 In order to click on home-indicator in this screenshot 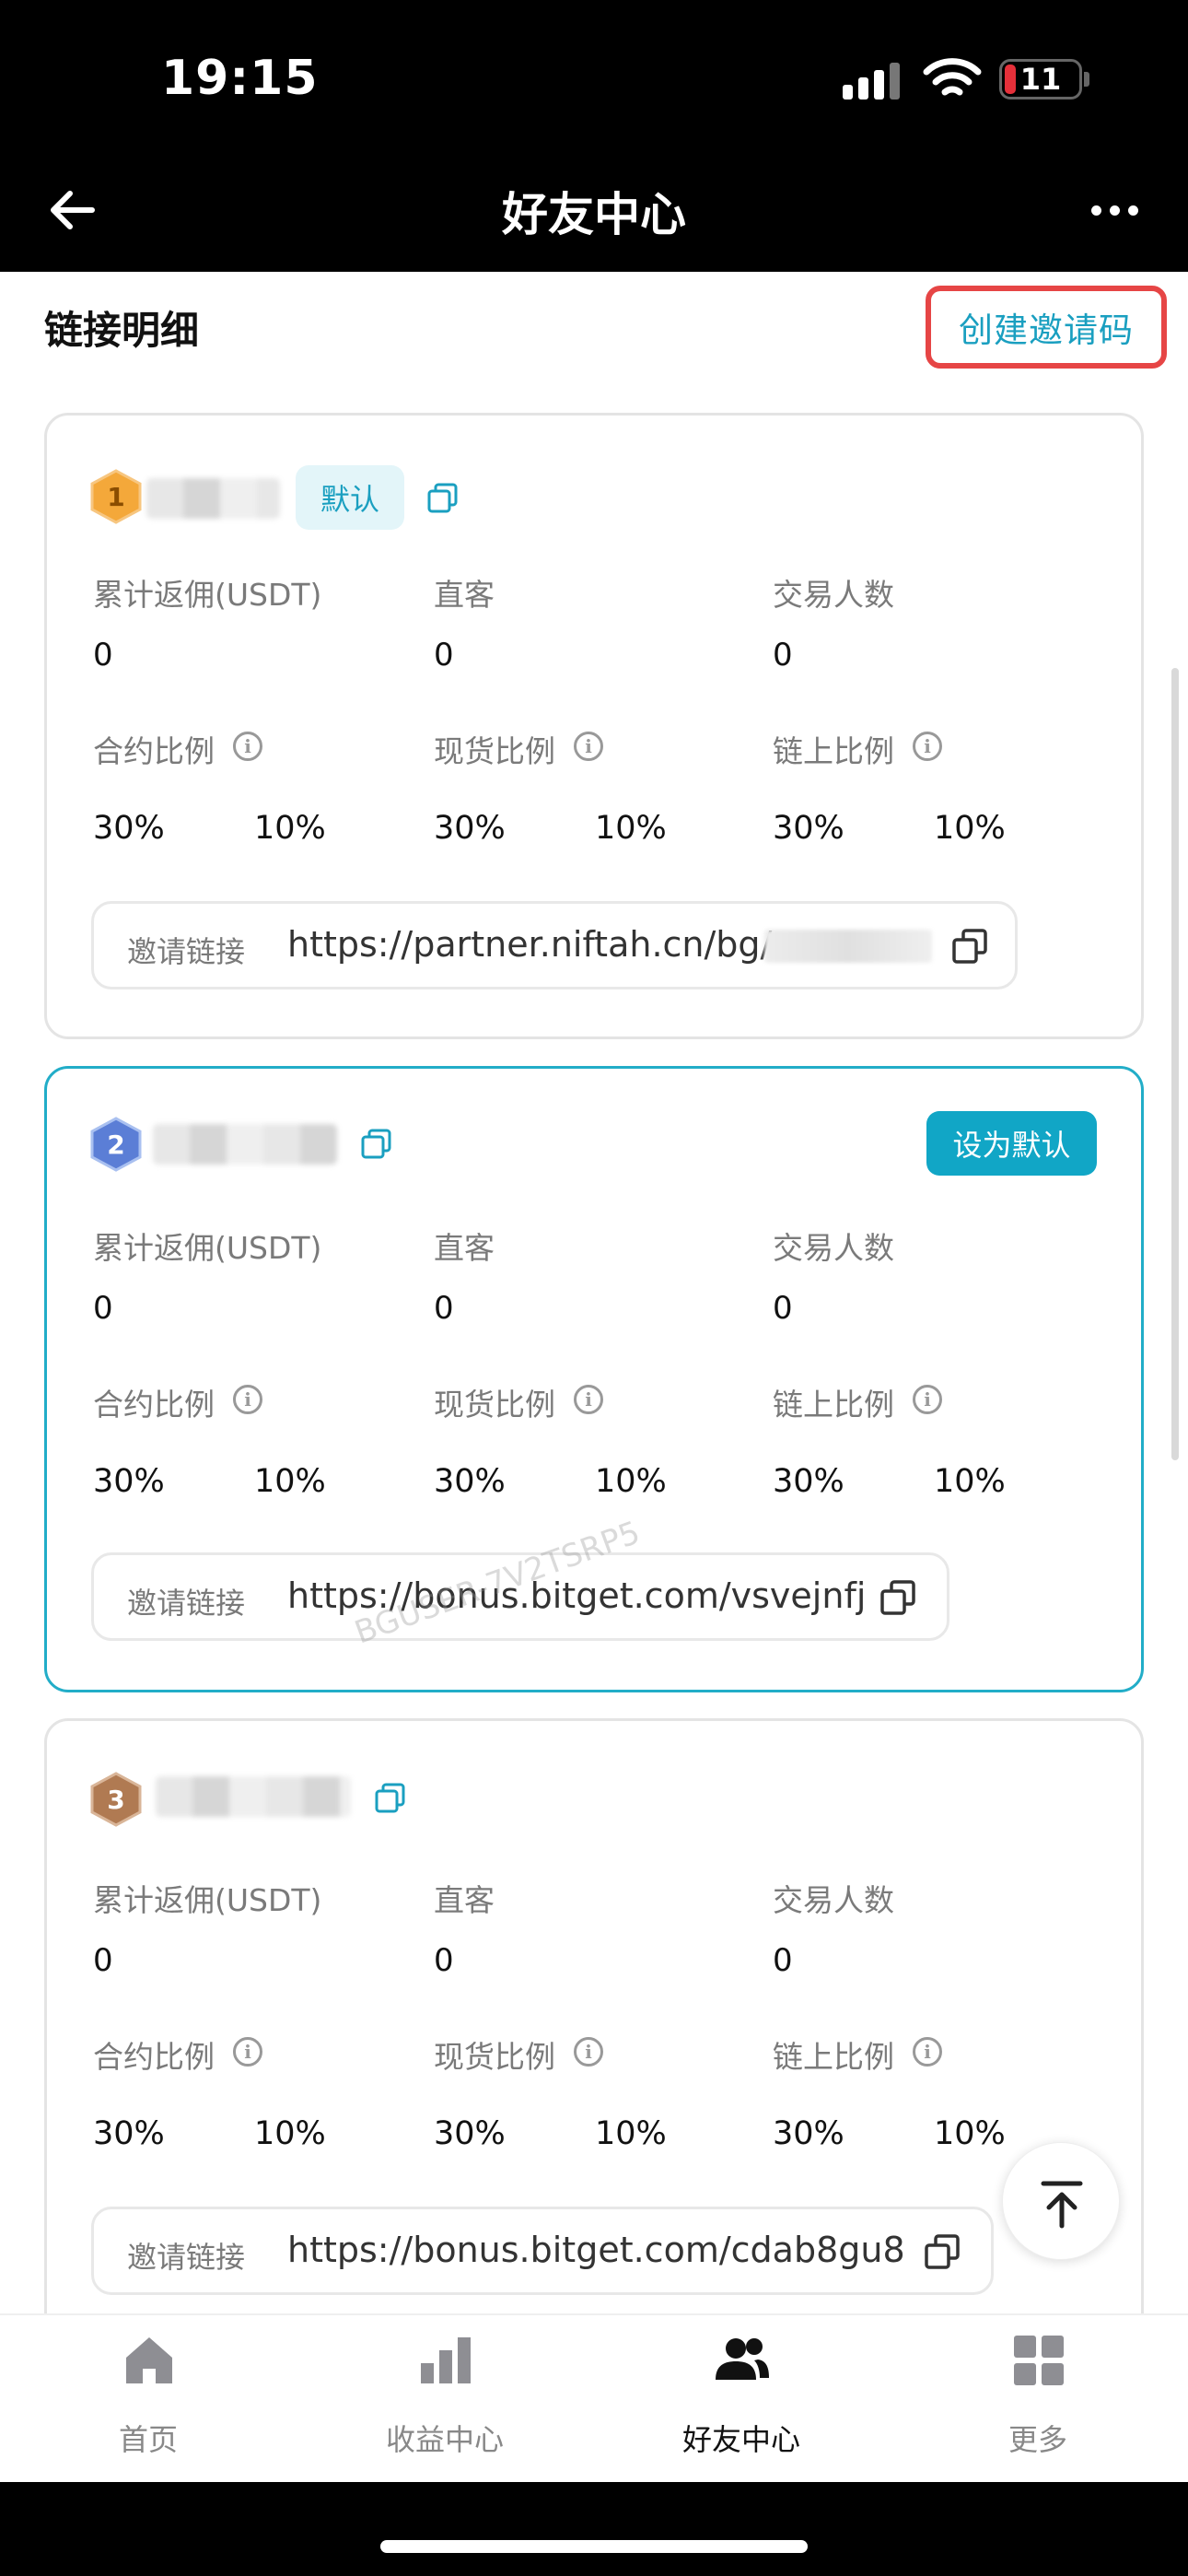, I will do `click(594, 2546)`.